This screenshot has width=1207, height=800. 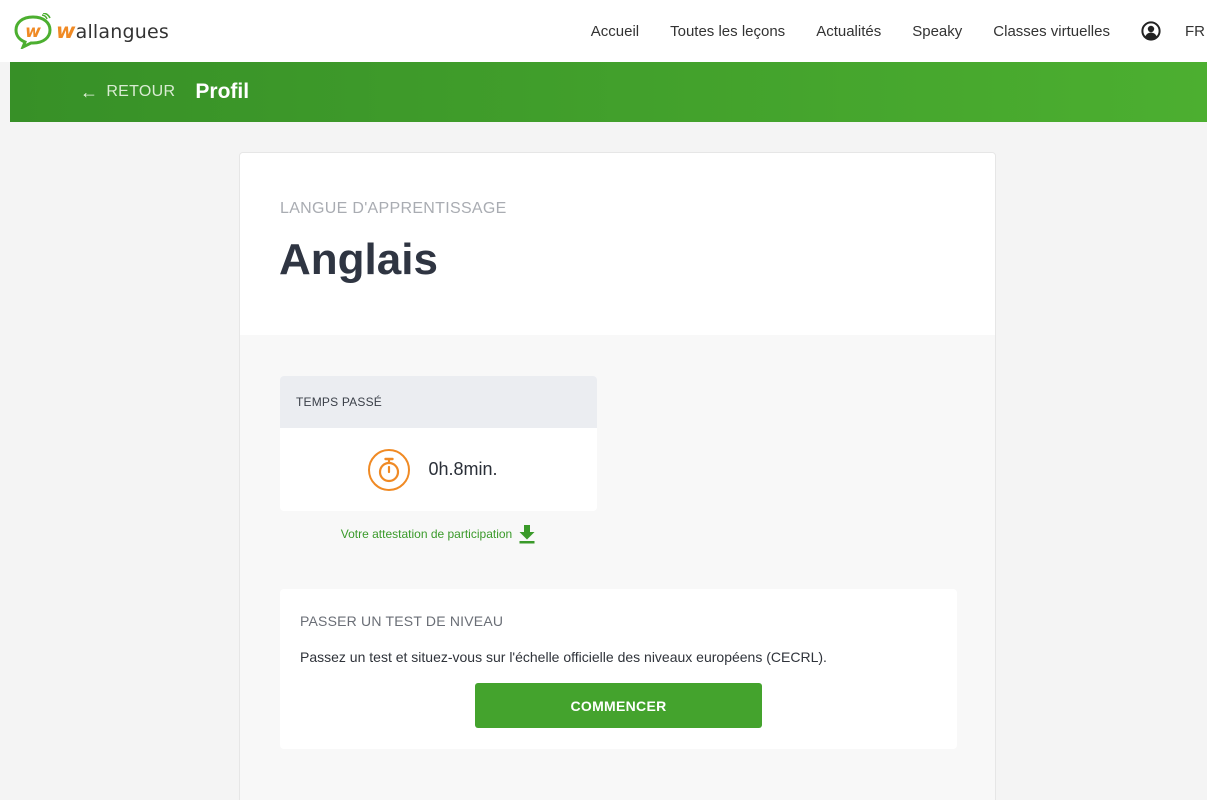 I want to click on nav-link-speaky: Speaky, so click(x=937, y=31).